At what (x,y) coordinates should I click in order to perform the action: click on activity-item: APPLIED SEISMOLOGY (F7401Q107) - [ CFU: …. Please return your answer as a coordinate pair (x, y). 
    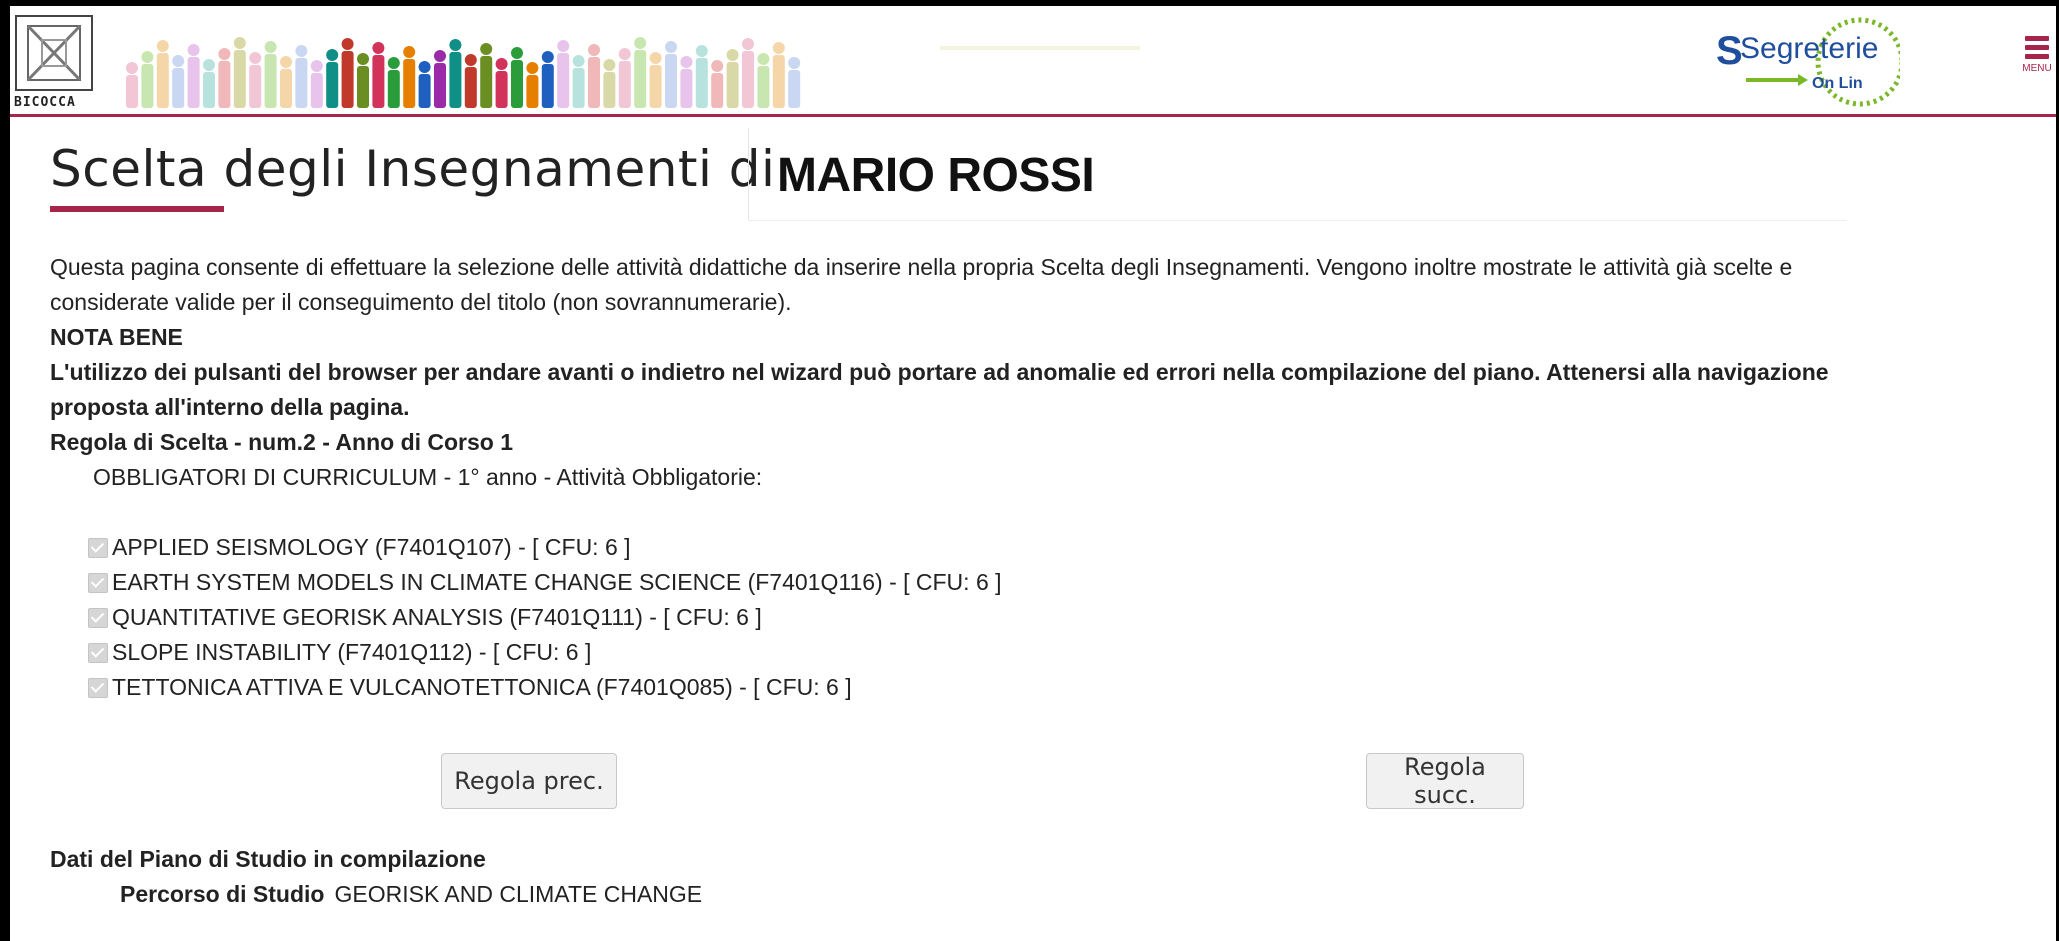
    Looking at the image, I should click on (969, 547).